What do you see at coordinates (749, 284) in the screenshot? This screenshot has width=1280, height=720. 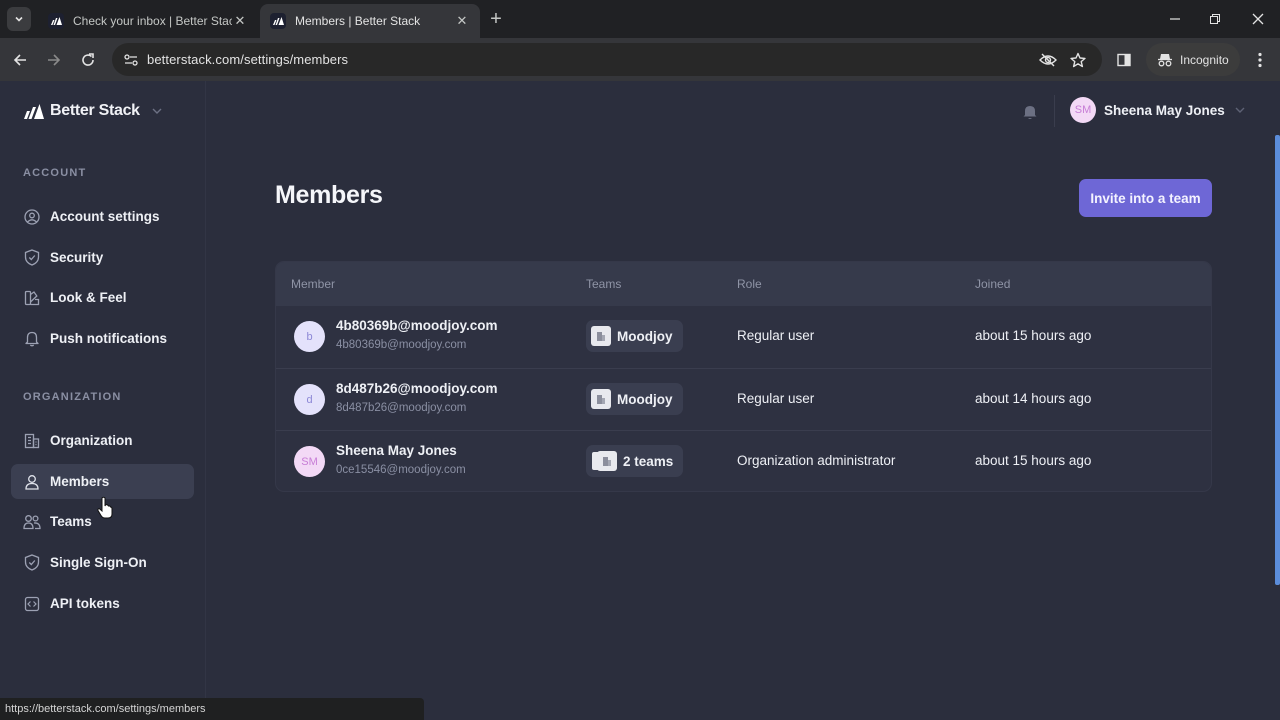 I see `column-header-role: Role` at bounding box center [749, 284].